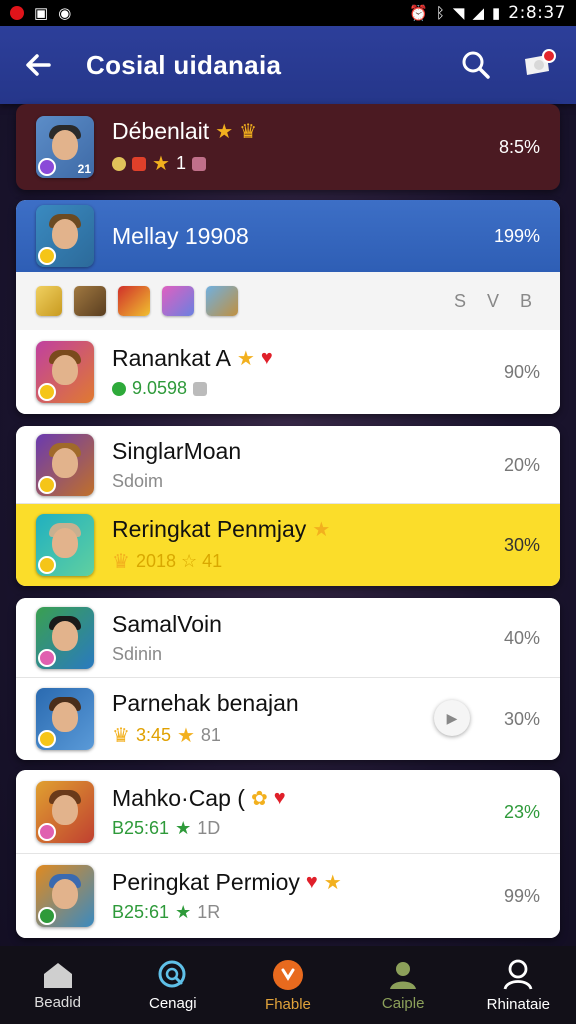 Image resolution: width=576 pixels, height=1024 pixels. What do you see at coordinates (476, 65) in the screenshot?
I see `search-icon` at bounding box center [476, 65].